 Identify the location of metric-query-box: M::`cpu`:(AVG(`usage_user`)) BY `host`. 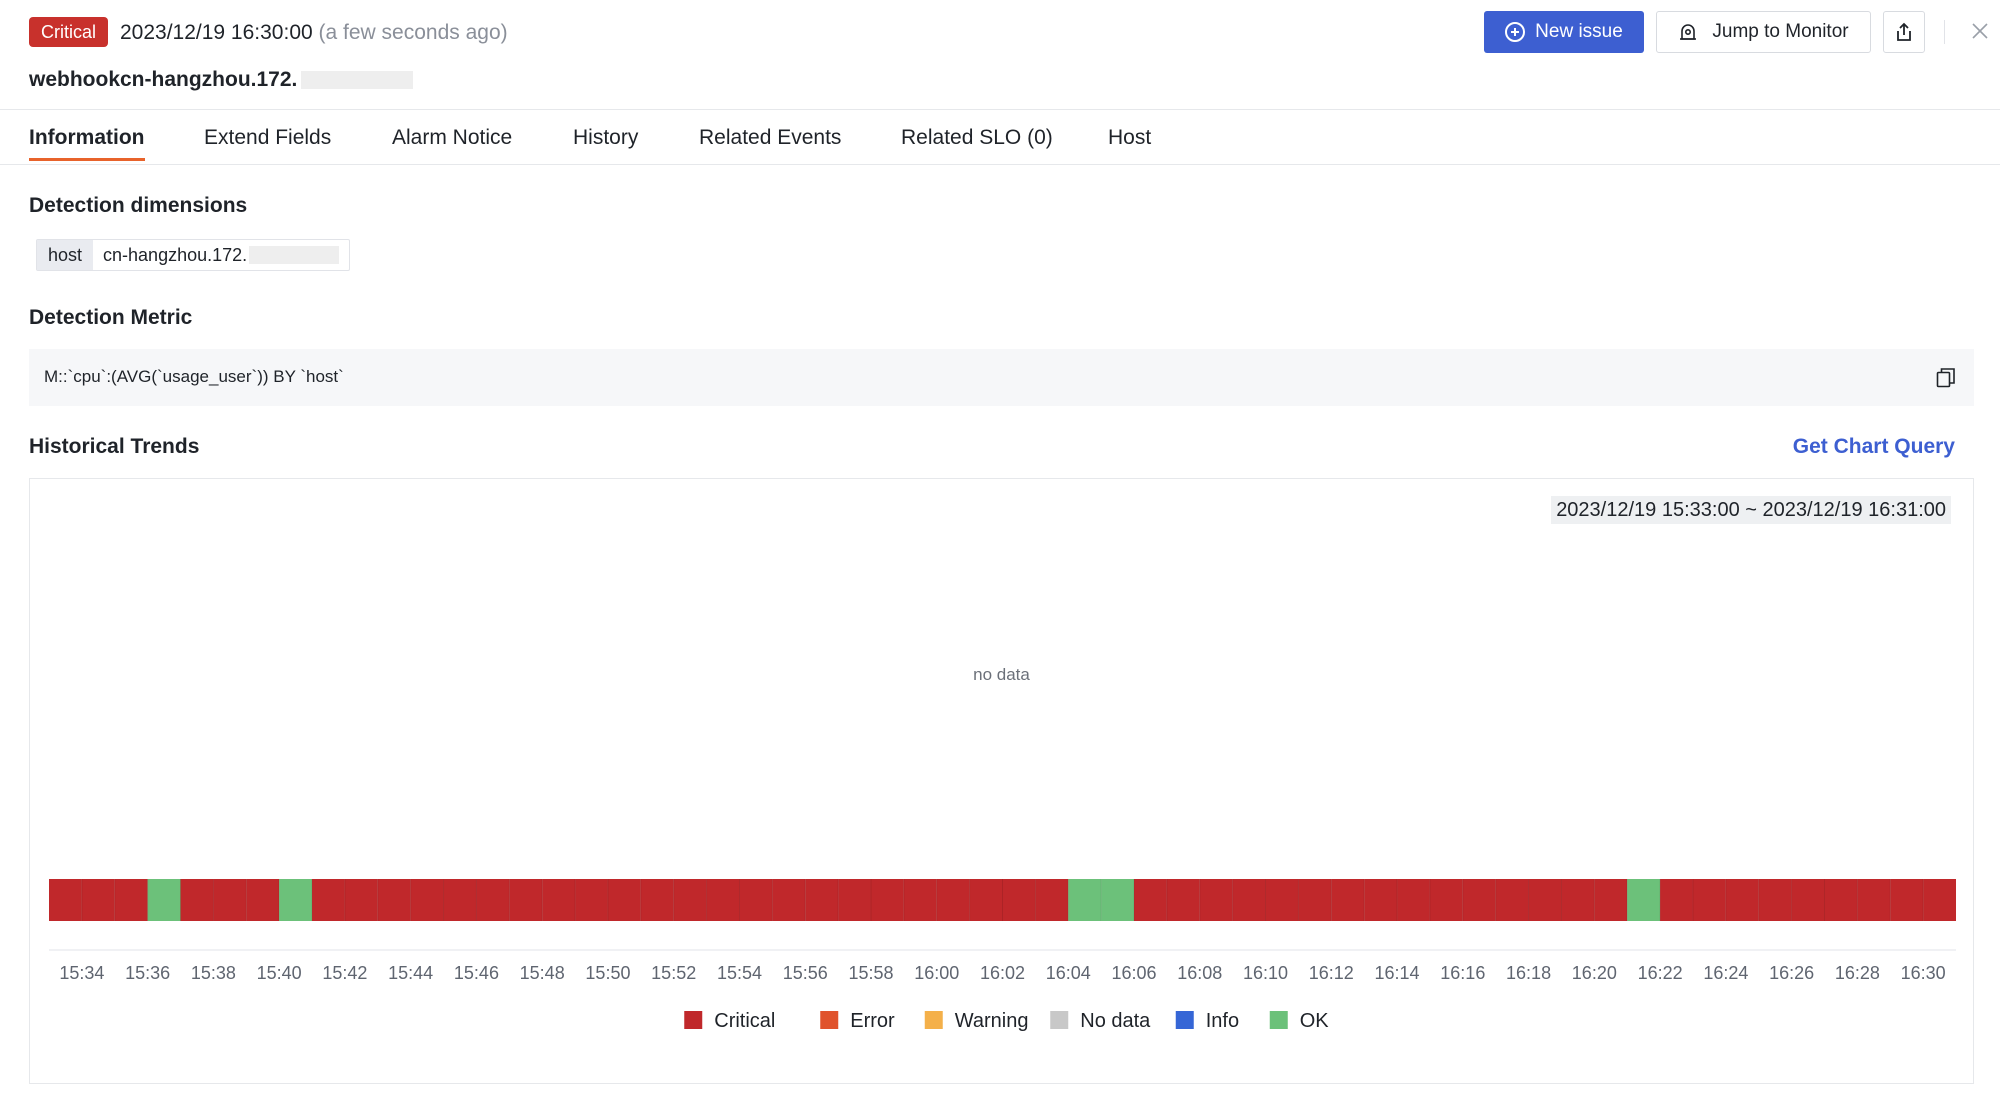
(1001, 377).